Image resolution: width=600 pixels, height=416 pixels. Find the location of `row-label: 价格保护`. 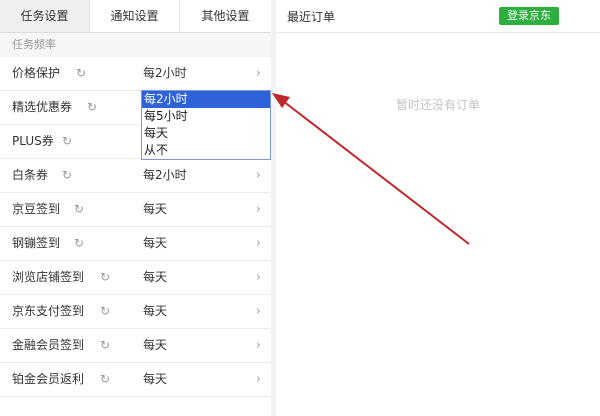

row-label: 价格保护 is located at coordinates (36, 73).